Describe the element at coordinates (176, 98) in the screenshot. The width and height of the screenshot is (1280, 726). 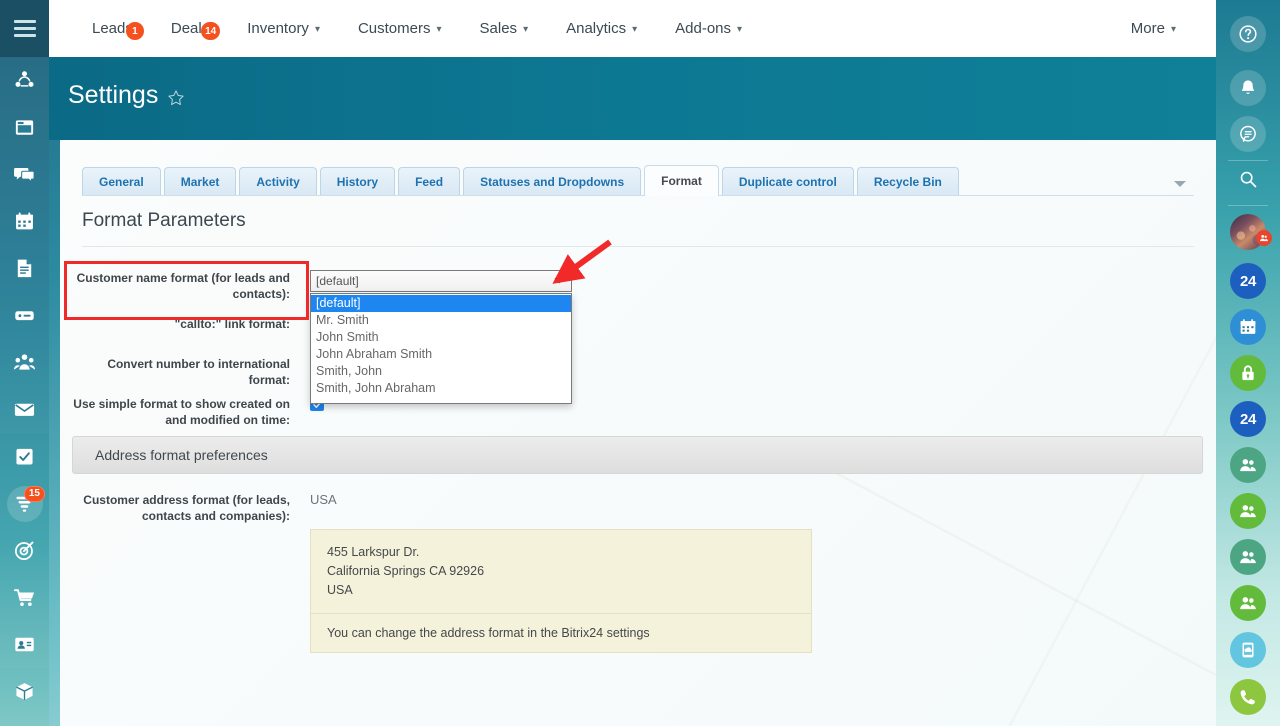
I see `star-icon` at that location.